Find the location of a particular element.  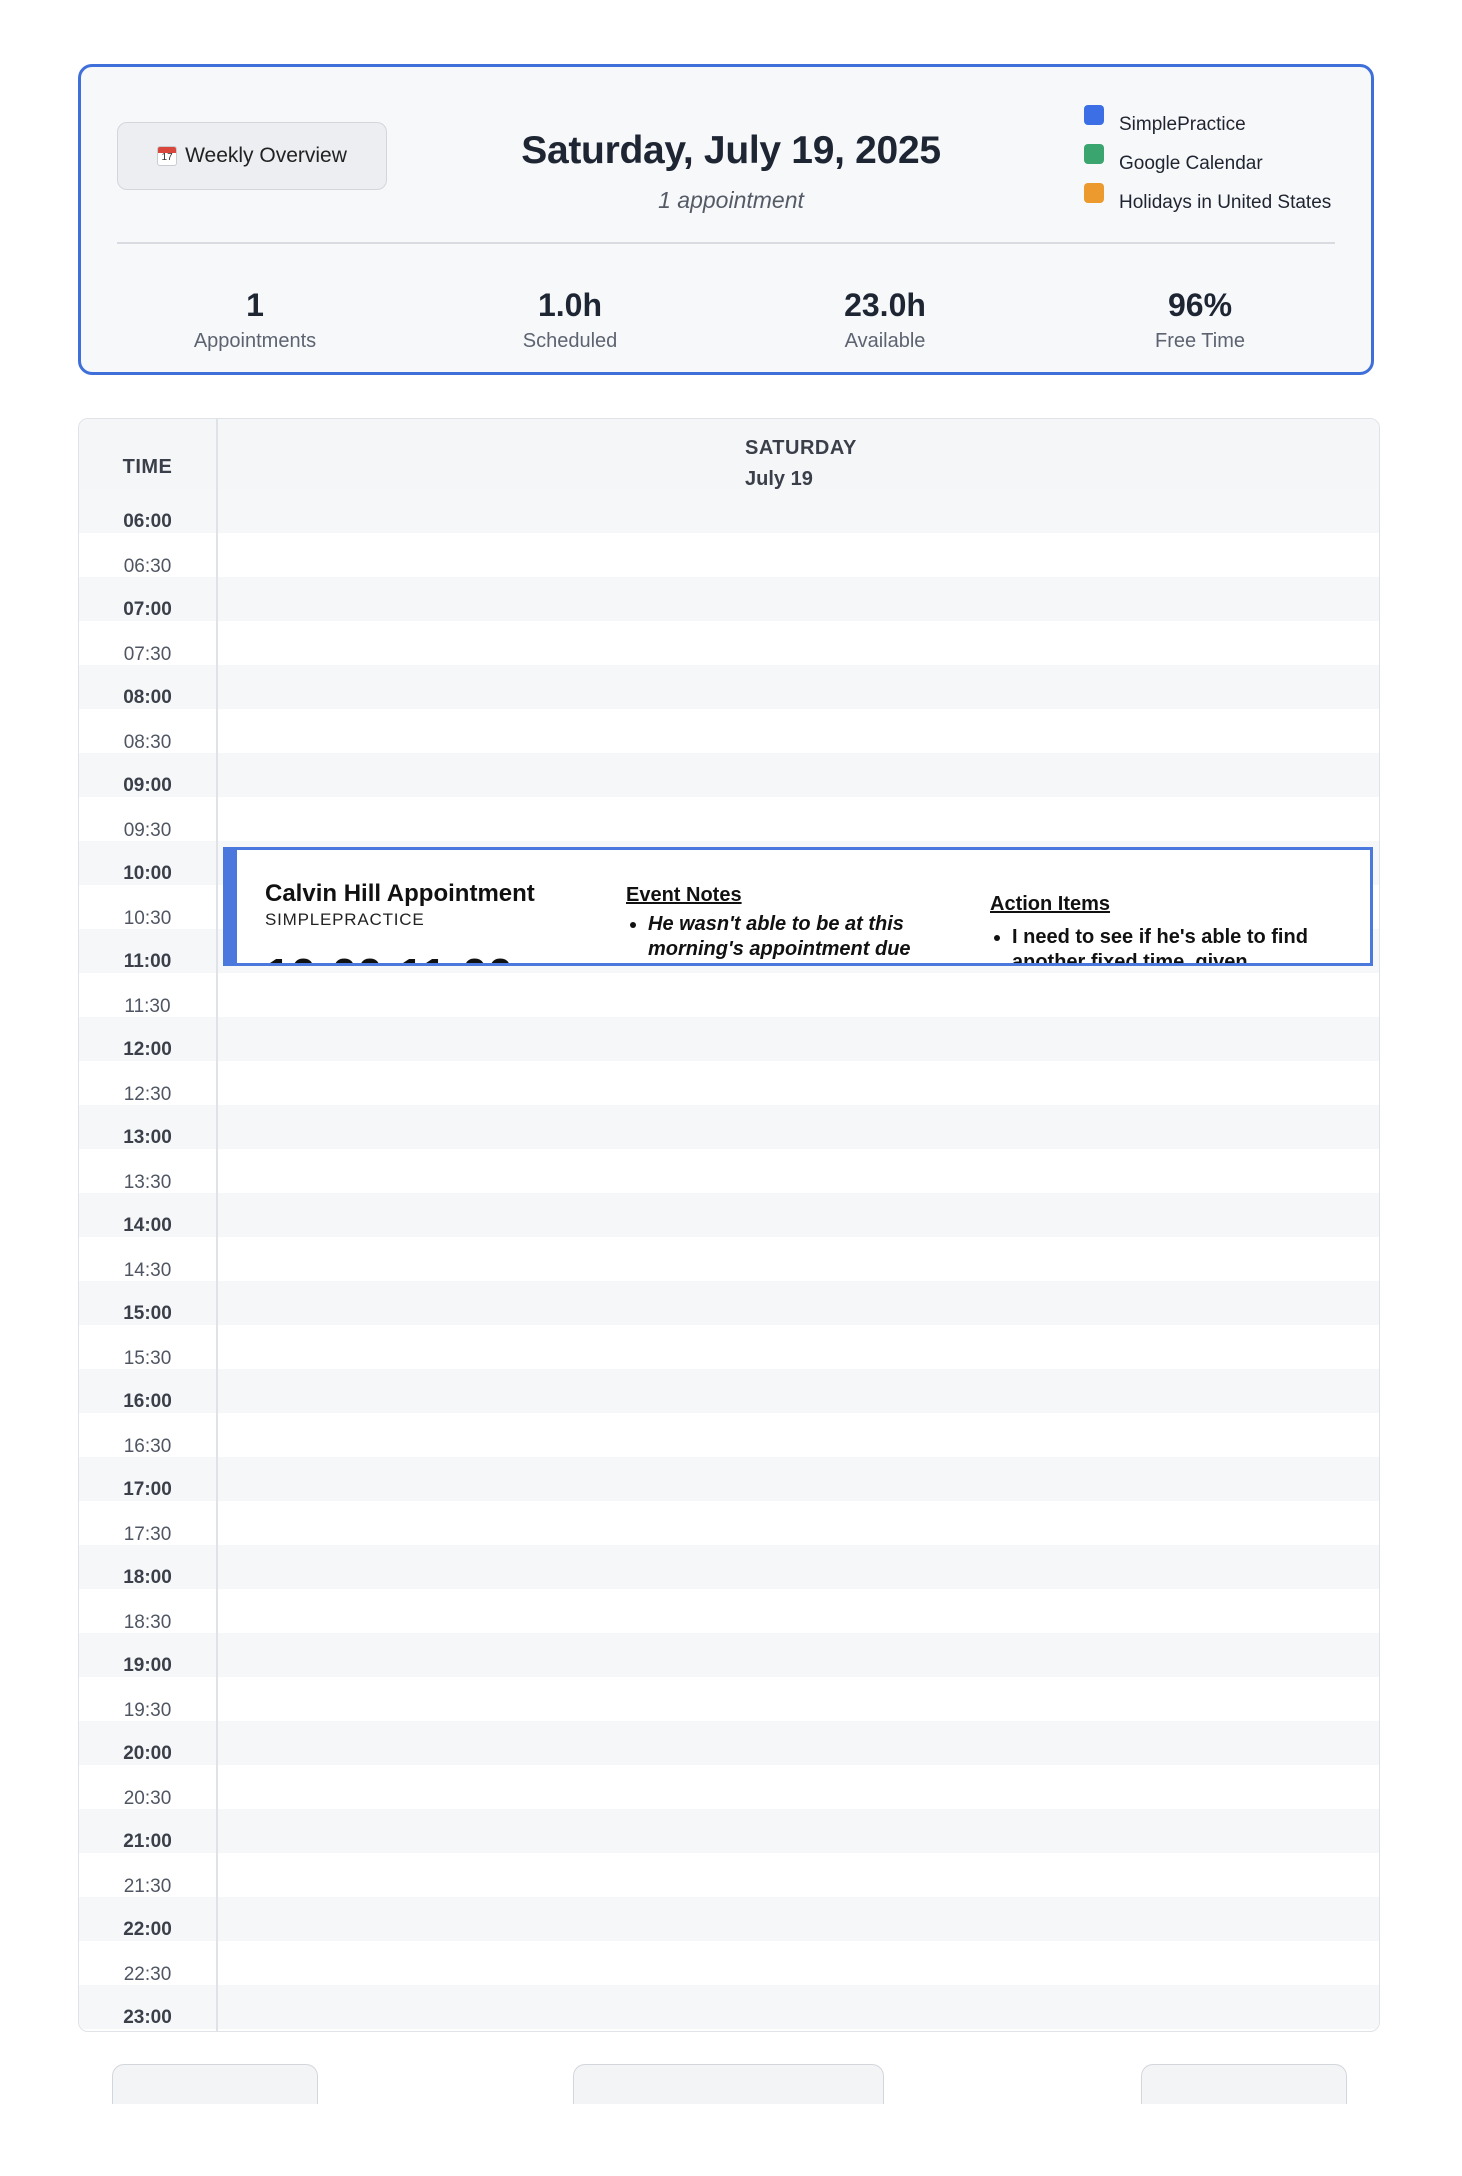

time-label: 11:30 is located at coordinates (147, 1006).